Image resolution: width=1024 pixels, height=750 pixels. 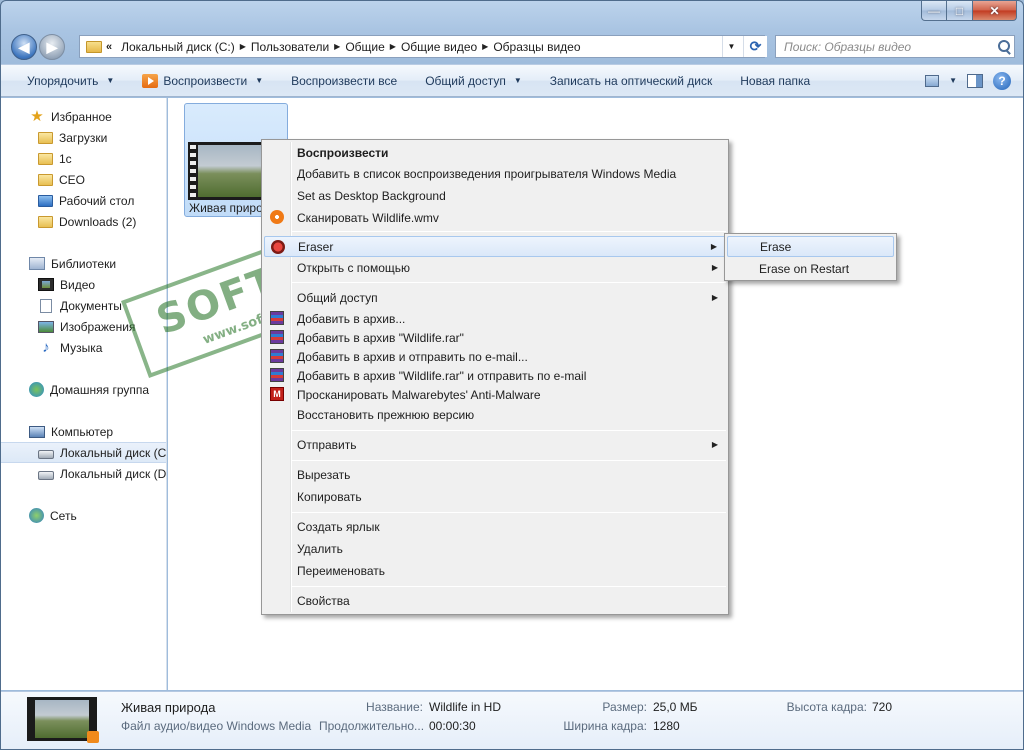 I want to click on homegroup-icon, so click(x=36, y=389).